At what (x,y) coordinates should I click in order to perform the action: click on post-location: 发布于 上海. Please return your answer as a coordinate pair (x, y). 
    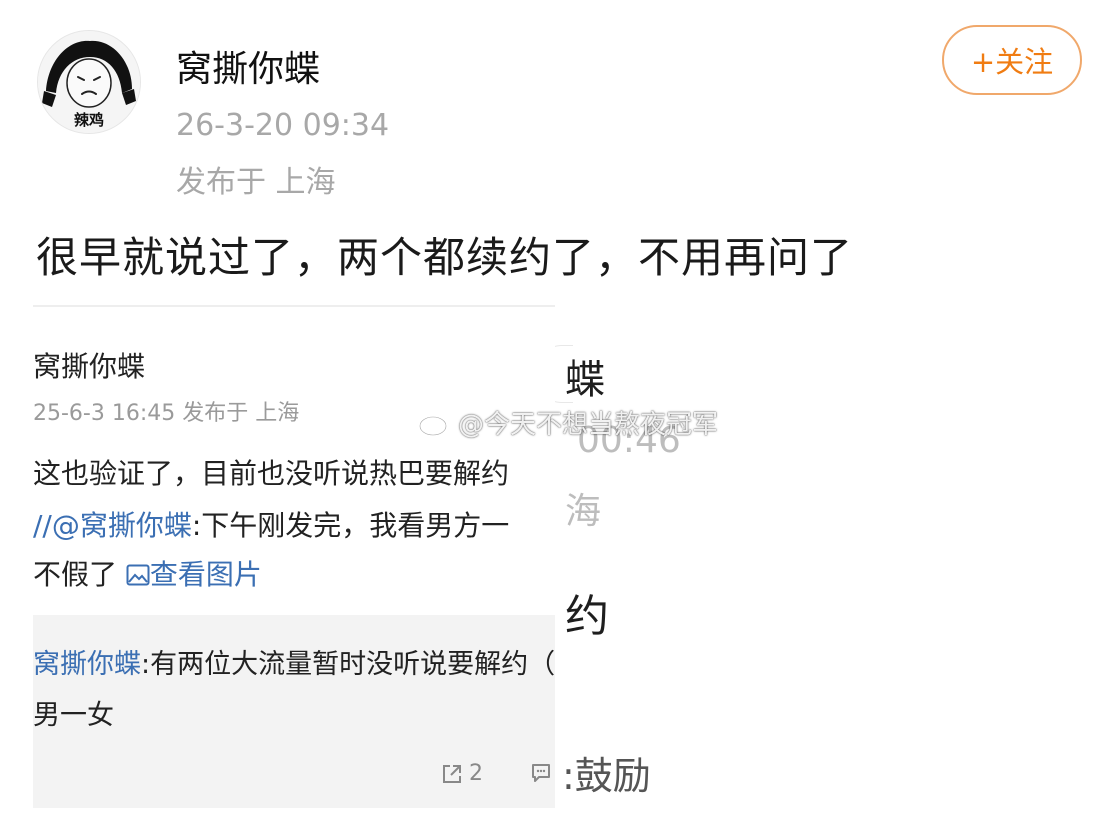
    Looking at the image, I should click on (256, 182).